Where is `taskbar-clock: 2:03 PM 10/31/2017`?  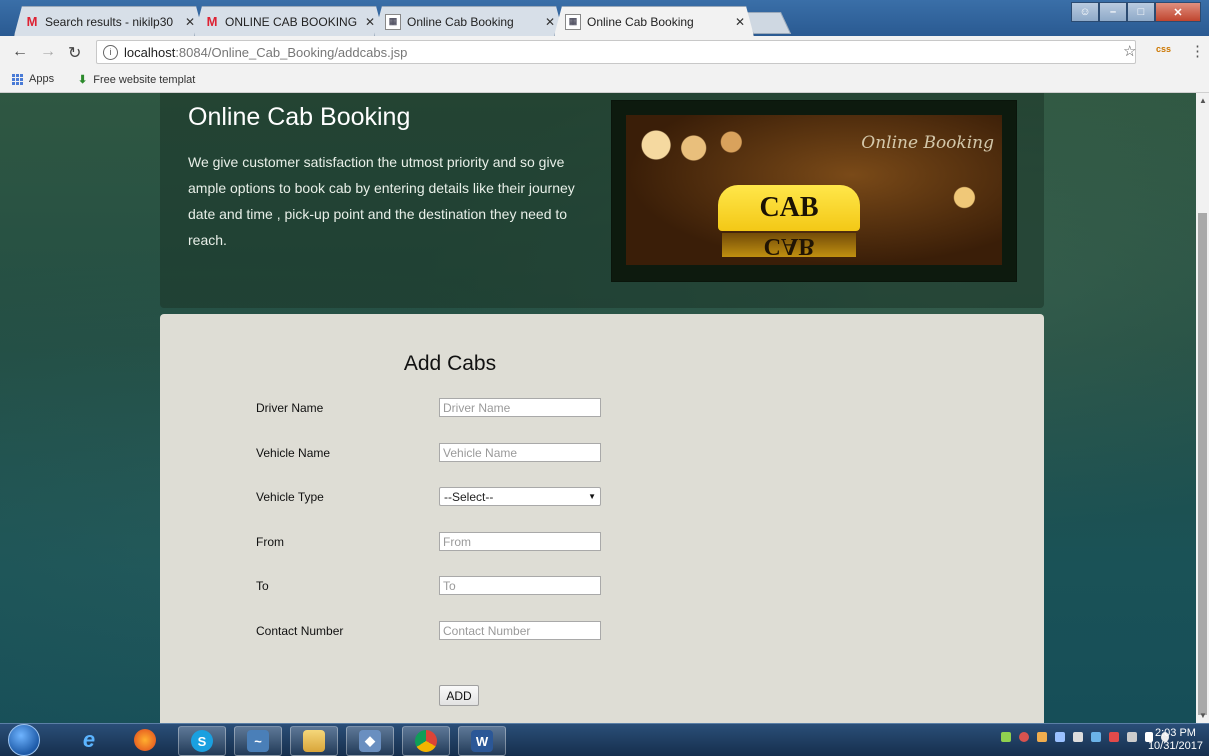 taskbar-clock: 2:03 PM 10/31/2017 is located at coordinates (1175, 740).